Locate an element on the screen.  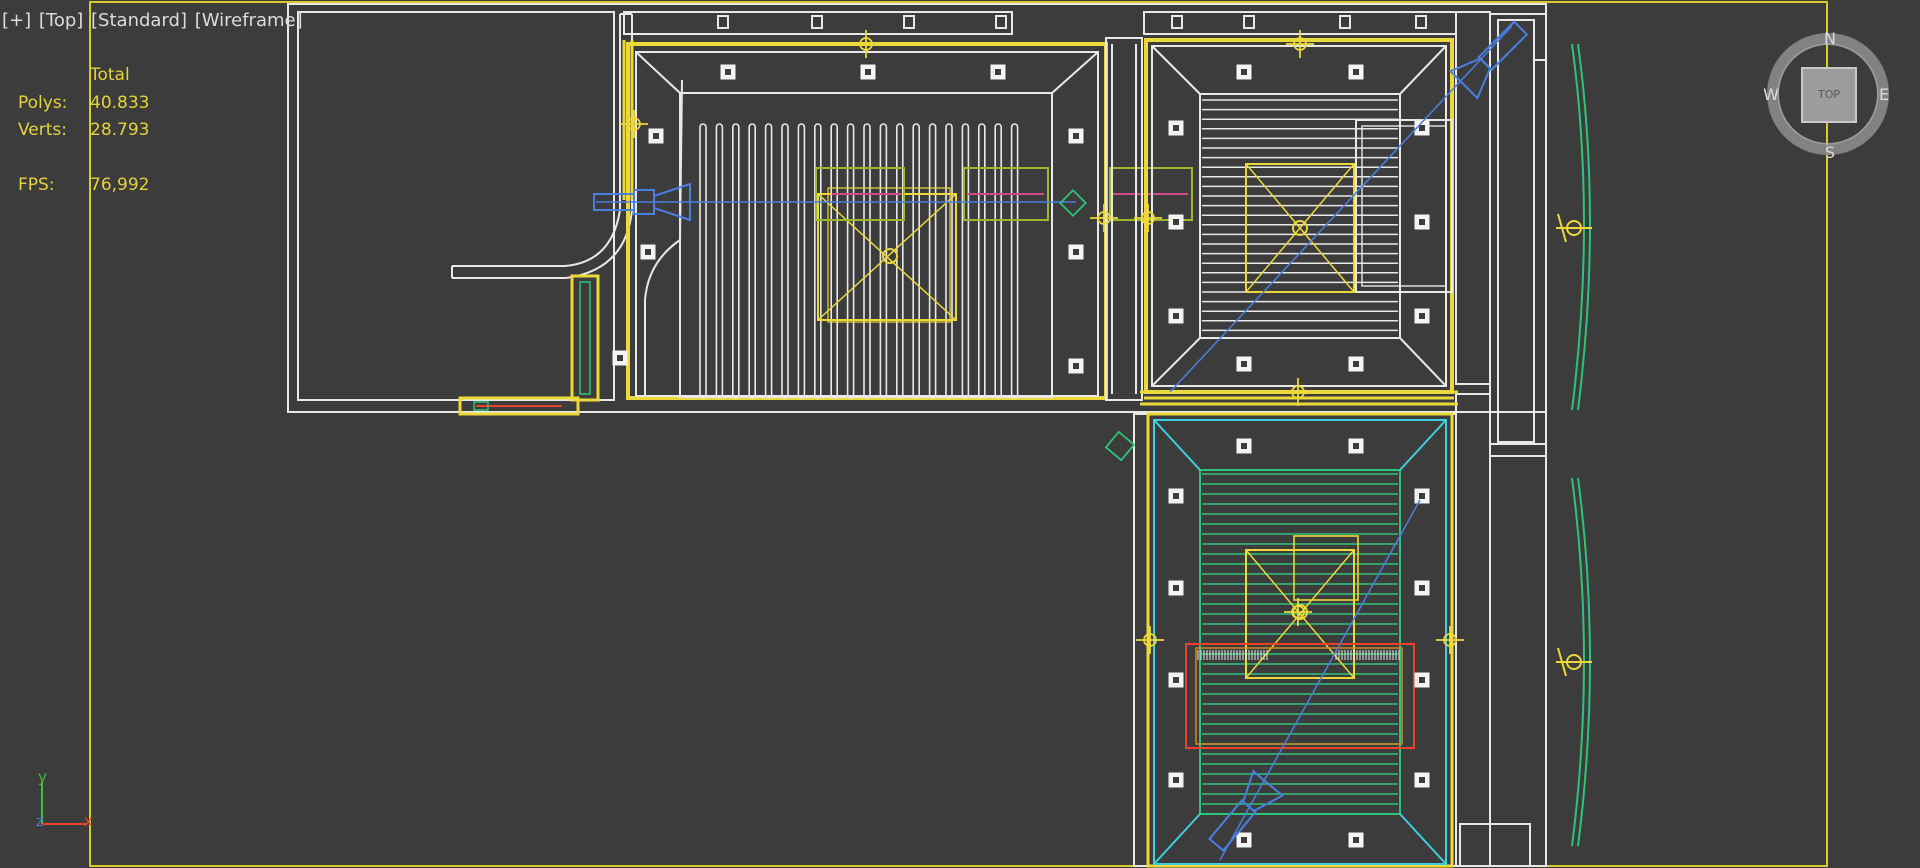
polys-value: 40.833 is located at coordinates (120, 102).